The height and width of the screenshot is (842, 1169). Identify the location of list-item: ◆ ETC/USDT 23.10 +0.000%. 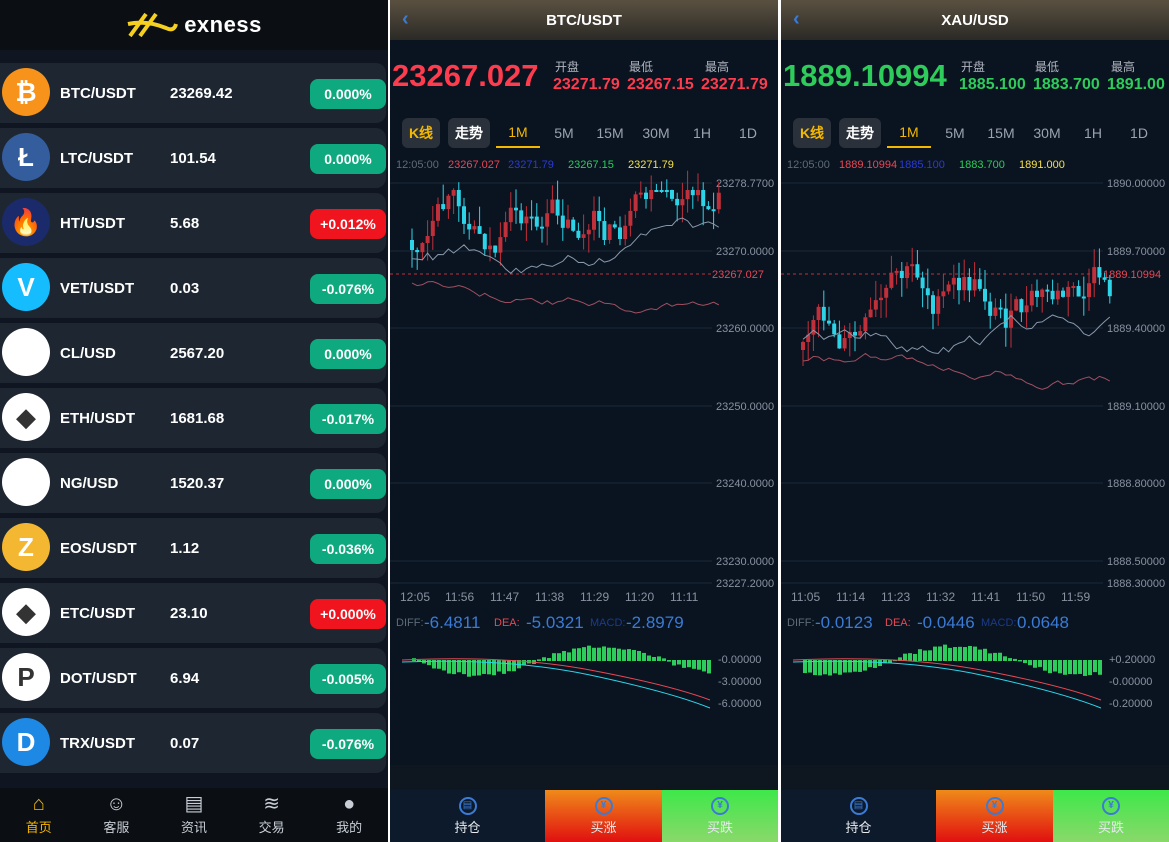
(193, 613).